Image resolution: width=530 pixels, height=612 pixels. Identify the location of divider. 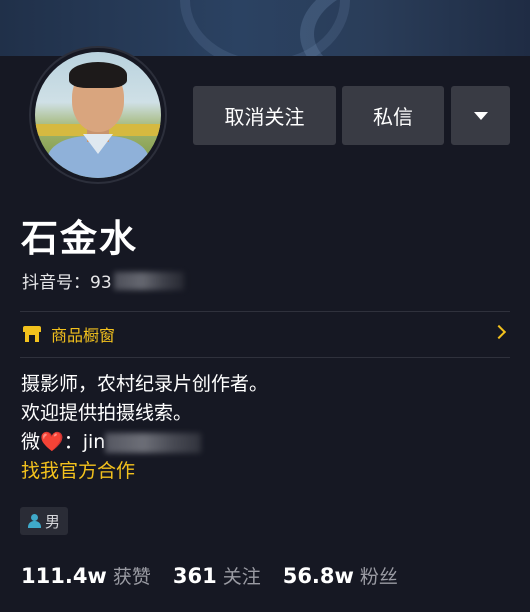
(265, 357).